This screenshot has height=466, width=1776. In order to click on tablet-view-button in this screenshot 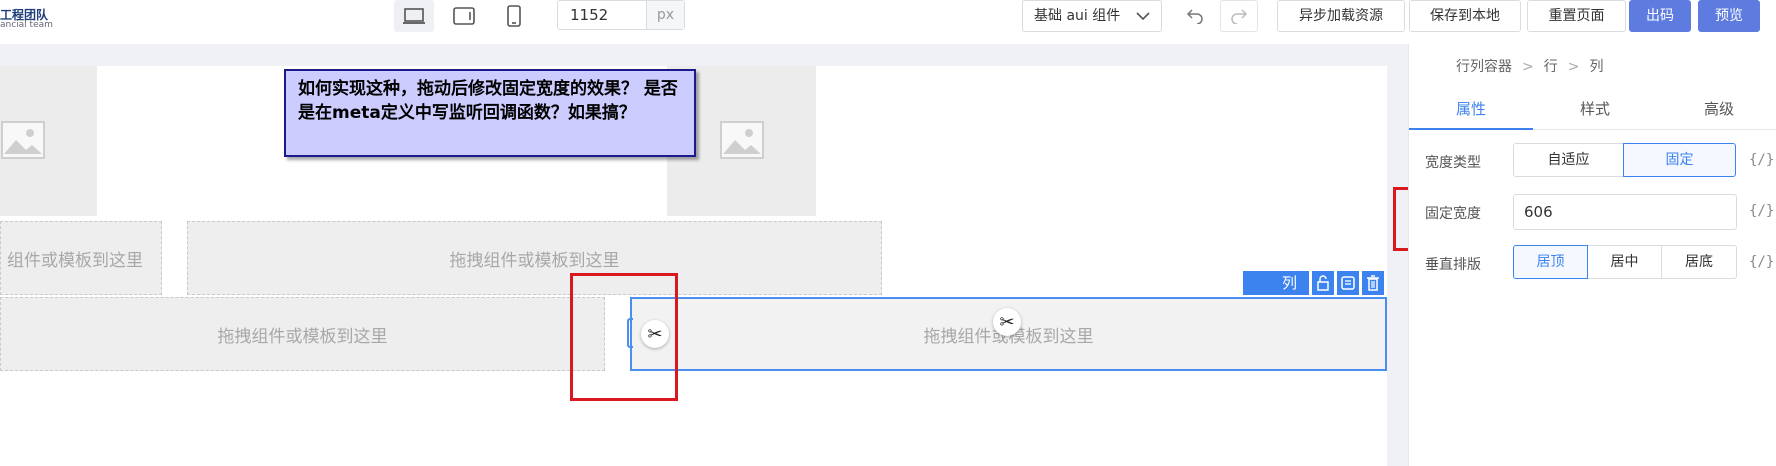, I will do `click(464, 16)`.